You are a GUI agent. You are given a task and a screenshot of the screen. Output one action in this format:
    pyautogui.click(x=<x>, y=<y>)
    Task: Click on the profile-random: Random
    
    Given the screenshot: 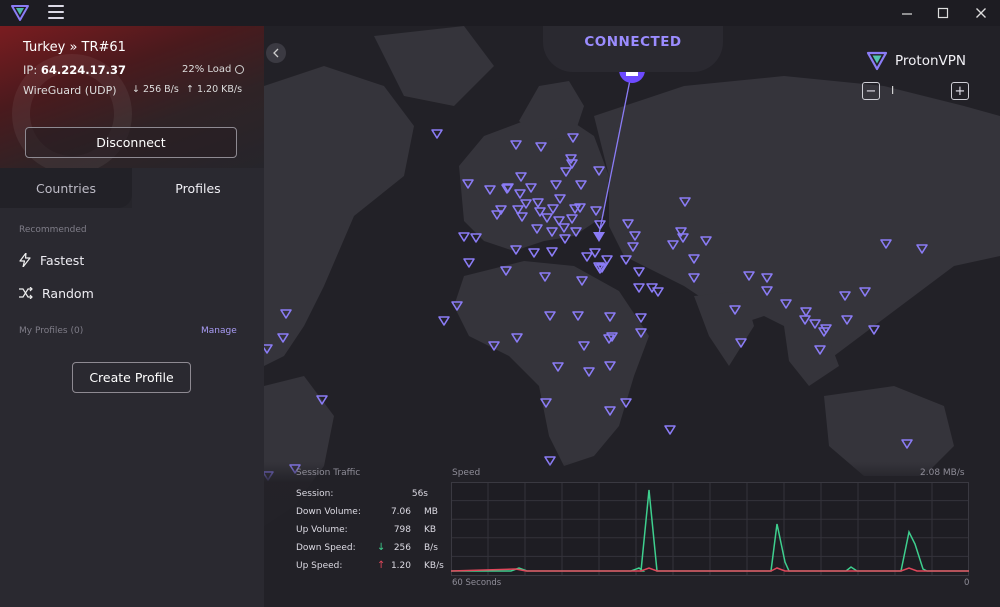 What is the action you would take?
    pyautogui.click(x=56, y=293)
    